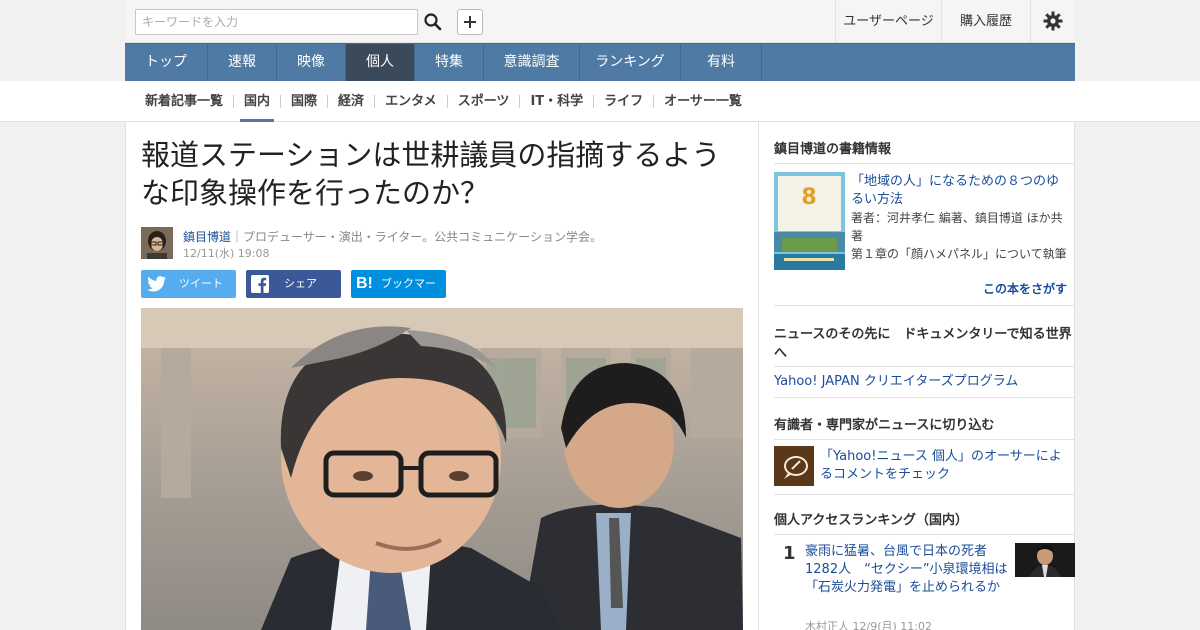  I want to click on article-date: 12/11(水) 19:08, so click(226, 253).